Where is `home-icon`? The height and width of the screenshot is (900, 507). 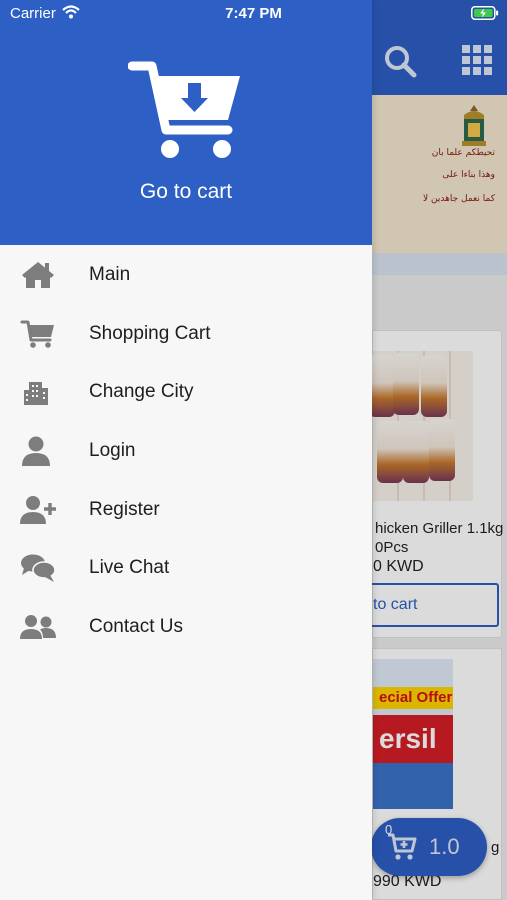
home-icon is located at coordinates (38, 275).